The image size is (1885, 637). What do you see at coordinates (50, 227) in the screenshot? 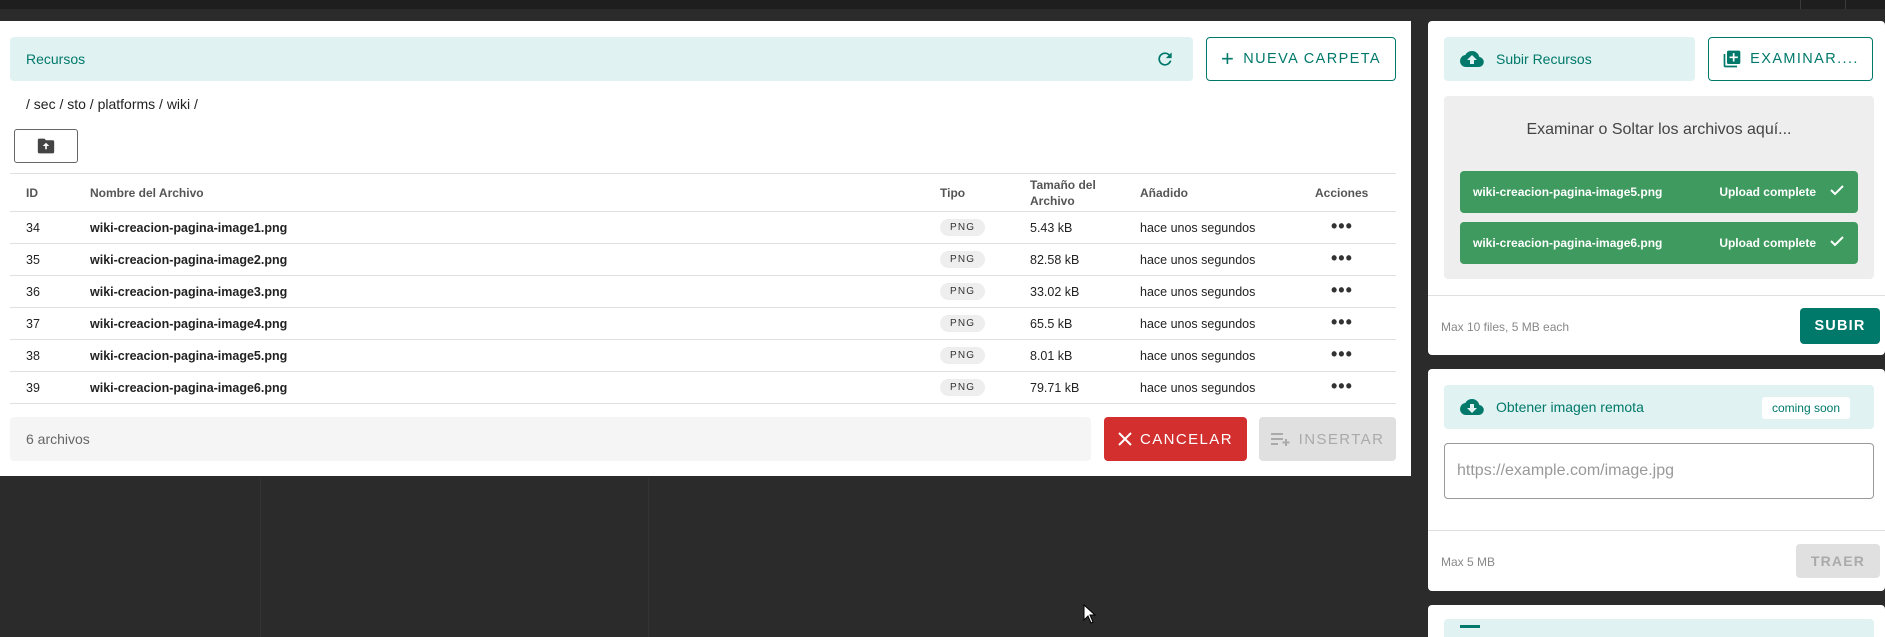
I see `row-id: 34` at bounding box center [50, 227].